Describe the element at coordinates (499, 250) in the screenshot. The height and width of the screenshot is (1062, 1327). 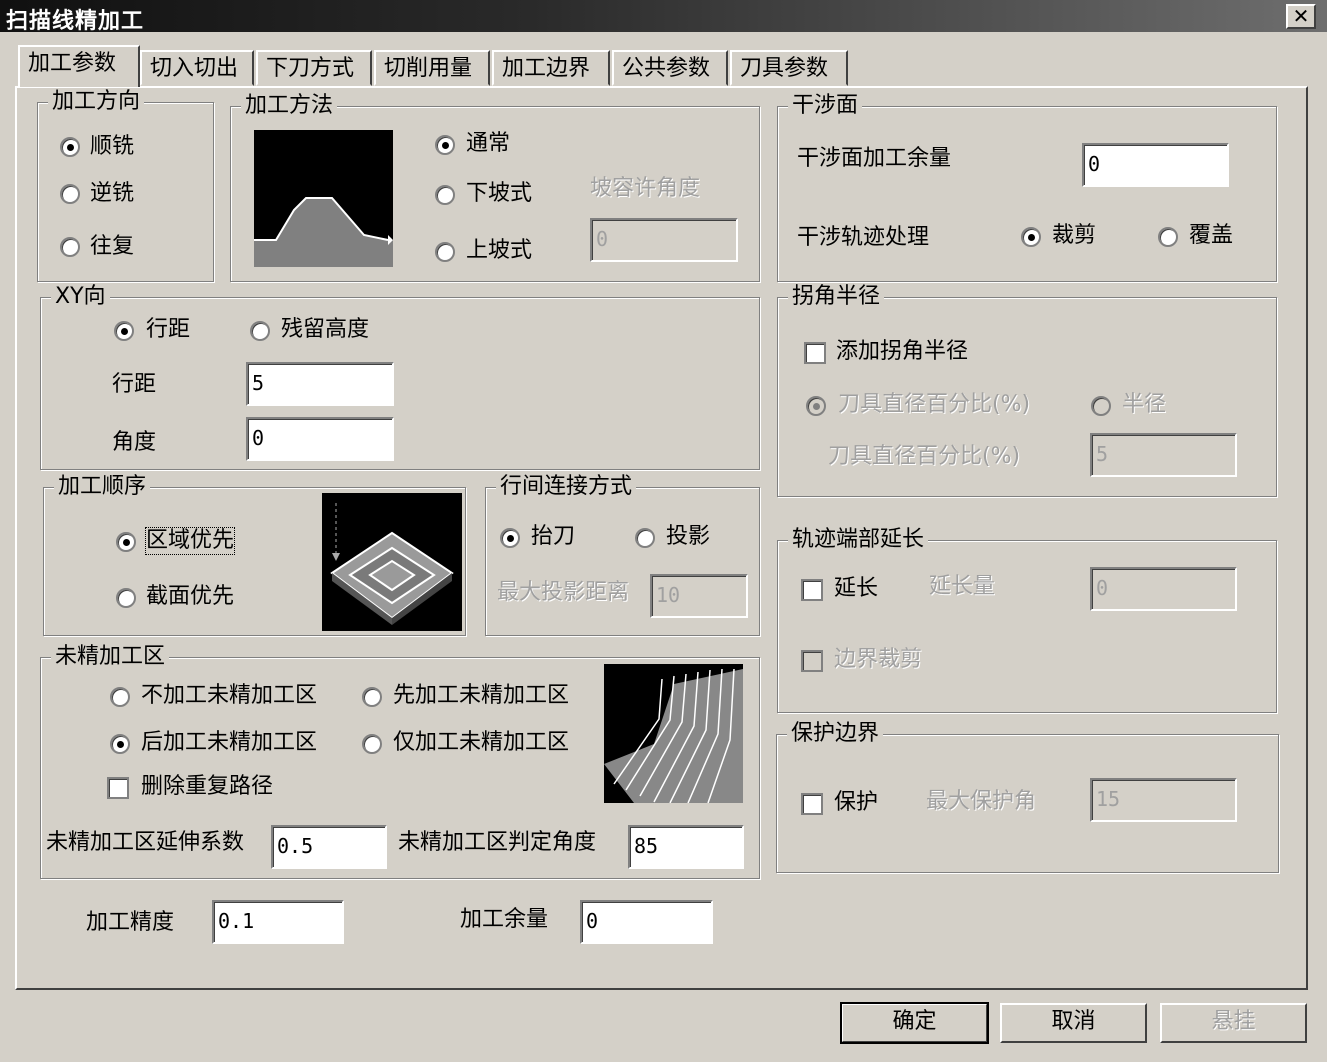
I see `uphill-label: 上坡式` at that location.